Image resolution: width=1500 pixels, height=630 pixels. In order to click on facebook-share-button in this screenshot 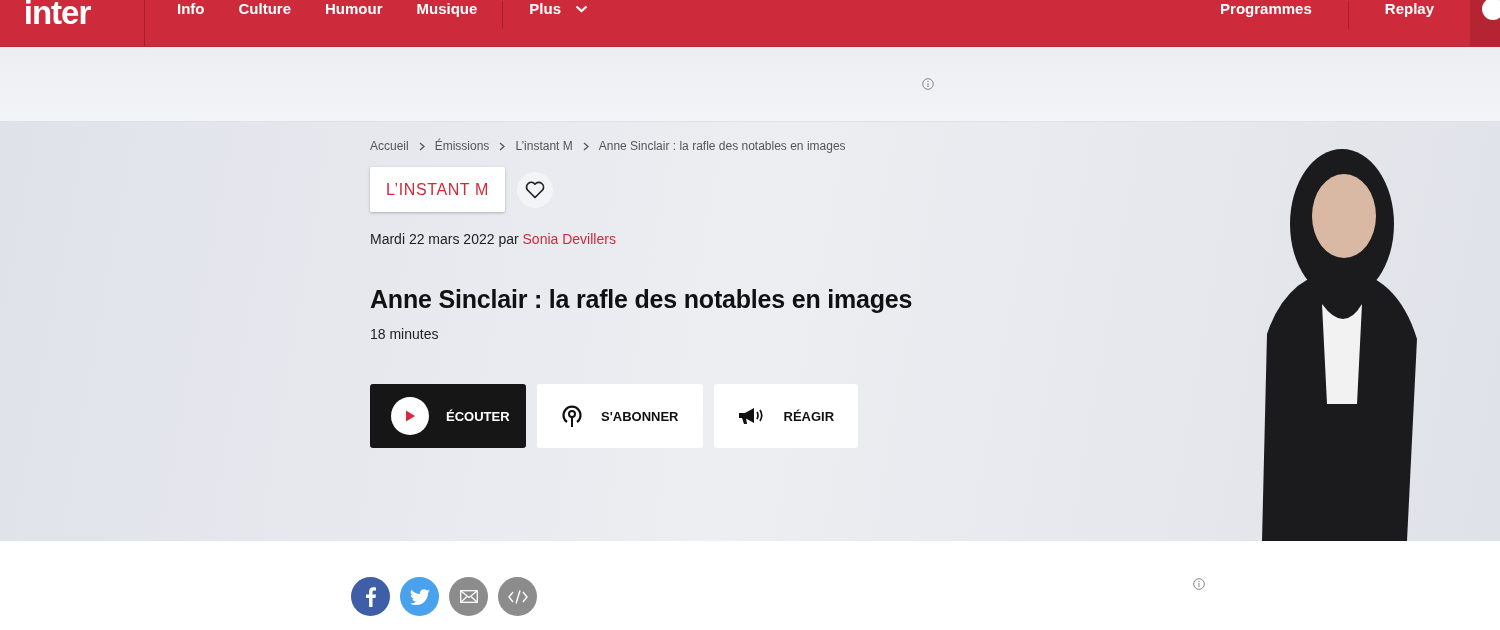, I will do `click(370, 596)`.